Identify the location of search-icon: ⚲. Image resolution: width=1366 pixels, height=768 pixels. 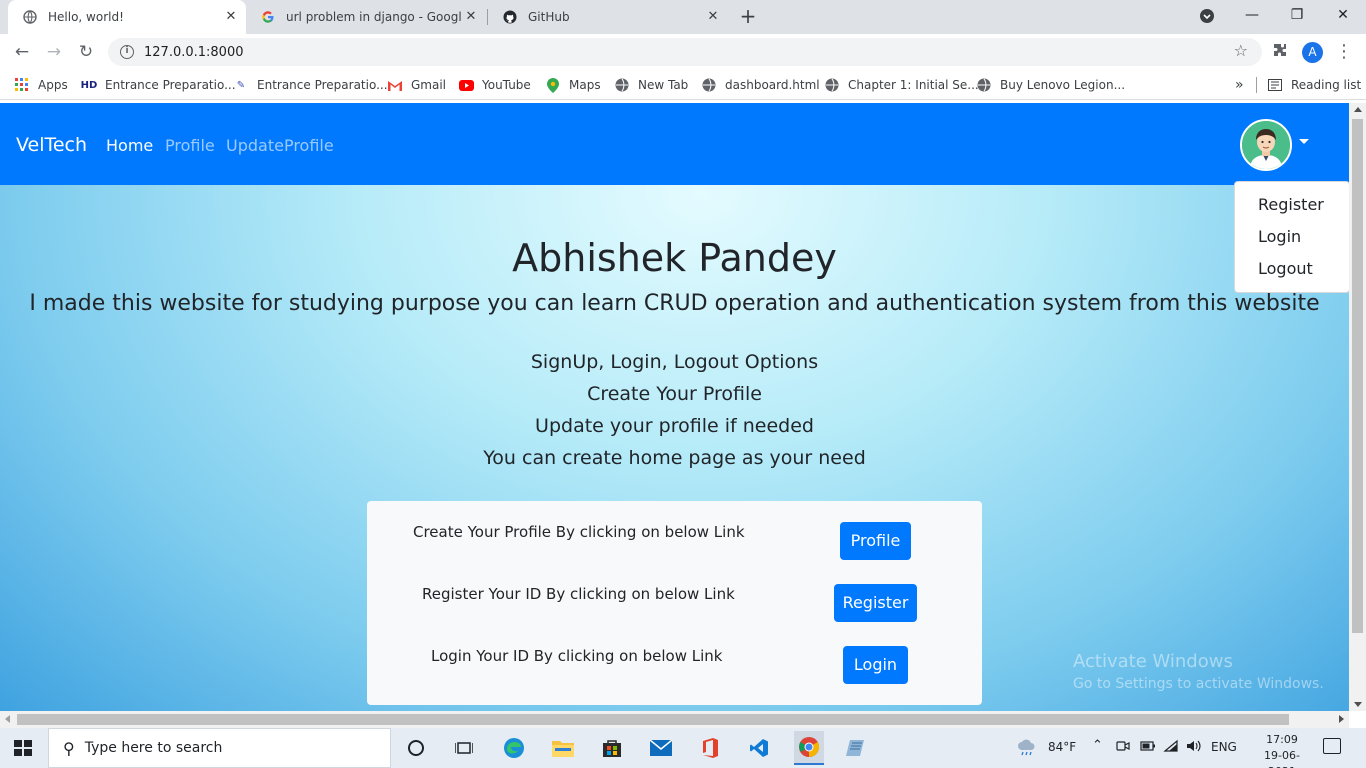
(69, 748).